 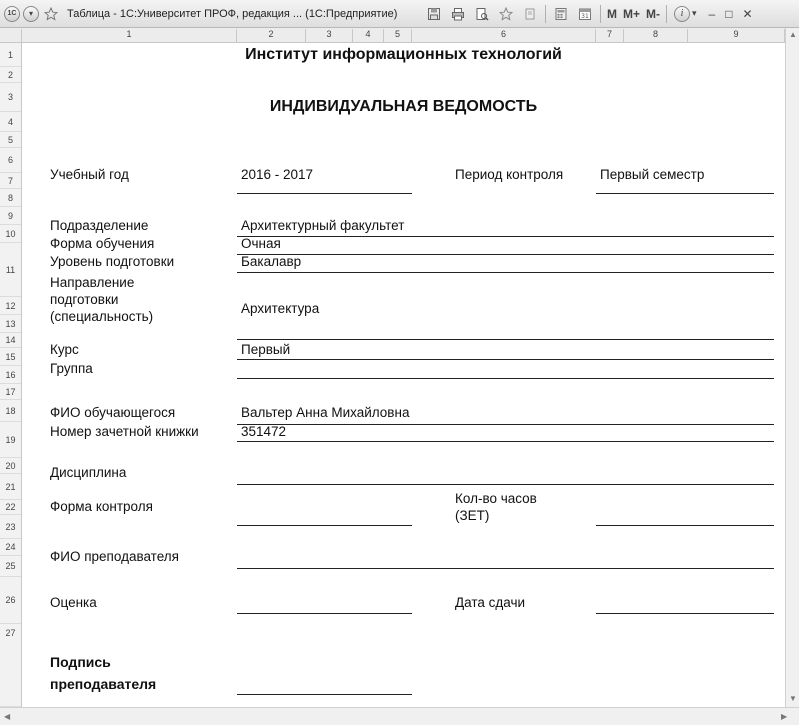 I want to click on department-value: Архитектурный факультет, so click(x=323, y=225).